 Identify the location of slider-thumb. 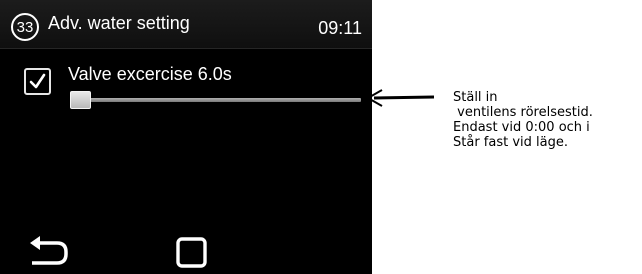
(80, 100).